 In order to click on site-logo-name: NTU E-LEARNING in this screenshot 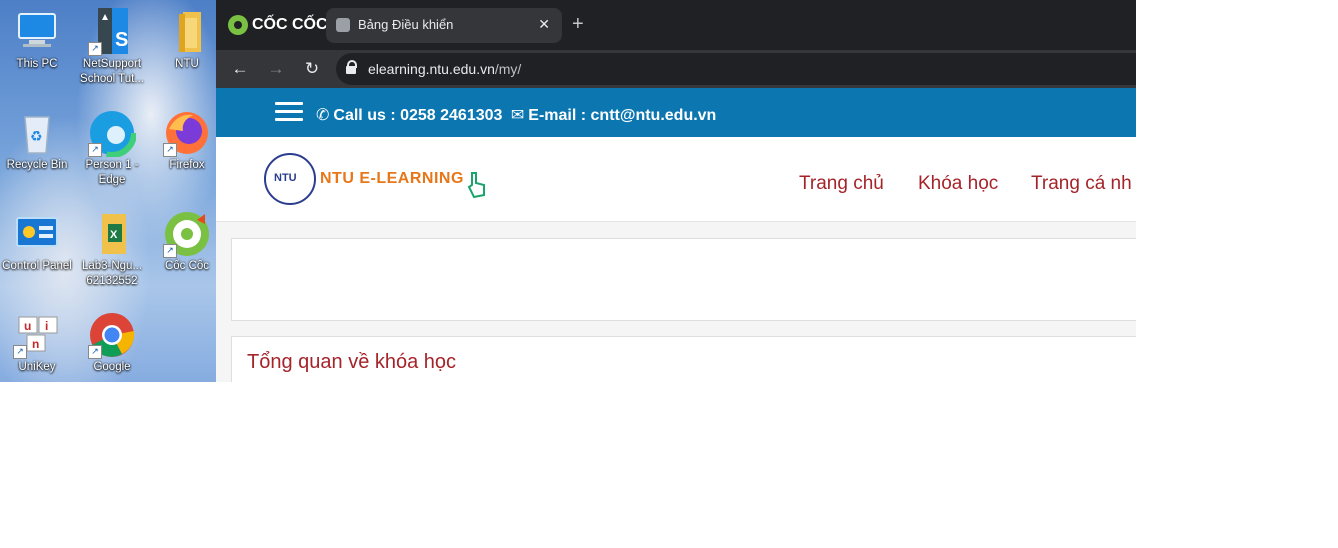, I will do `click(392, 178)`.